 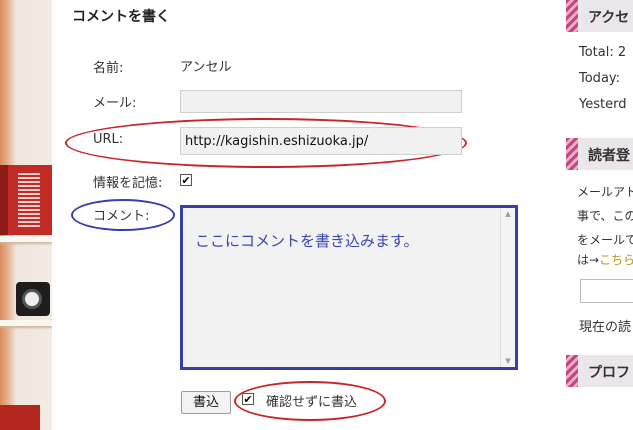 I want to click on mail-field, so click(x=321, y=101).